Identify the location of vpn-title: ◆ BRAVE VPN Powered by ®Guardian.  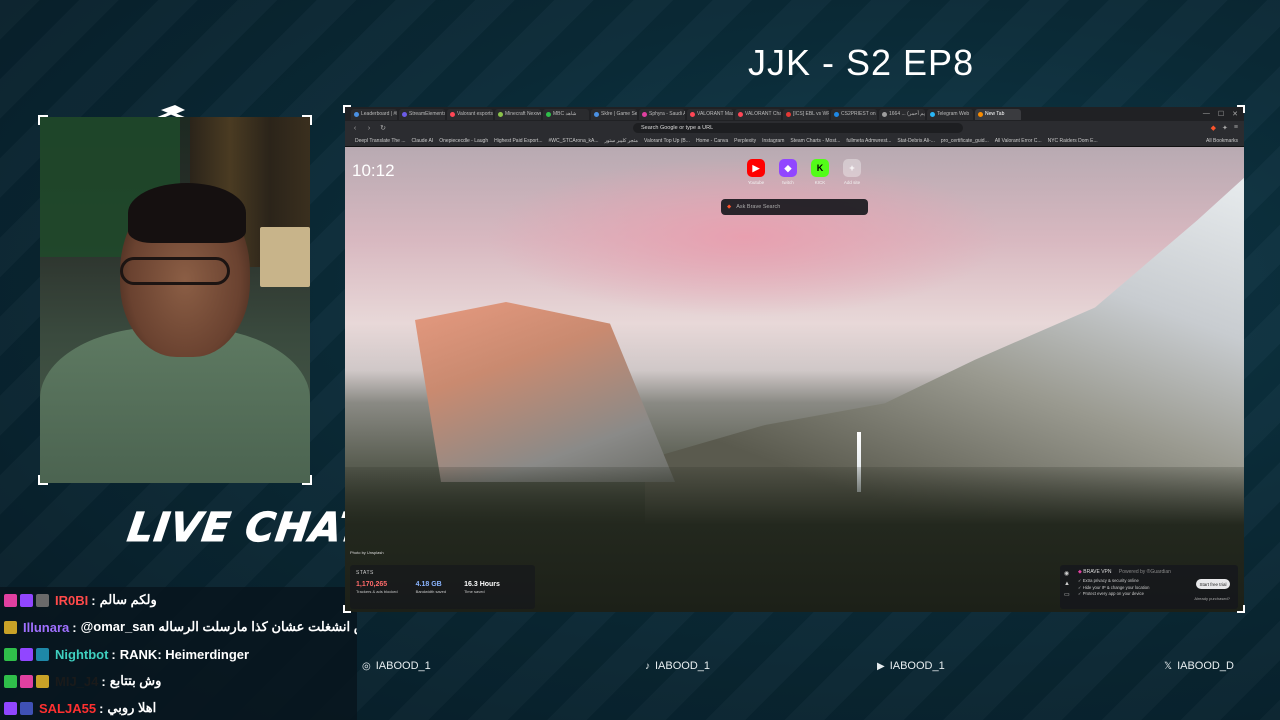
(1124, 572).